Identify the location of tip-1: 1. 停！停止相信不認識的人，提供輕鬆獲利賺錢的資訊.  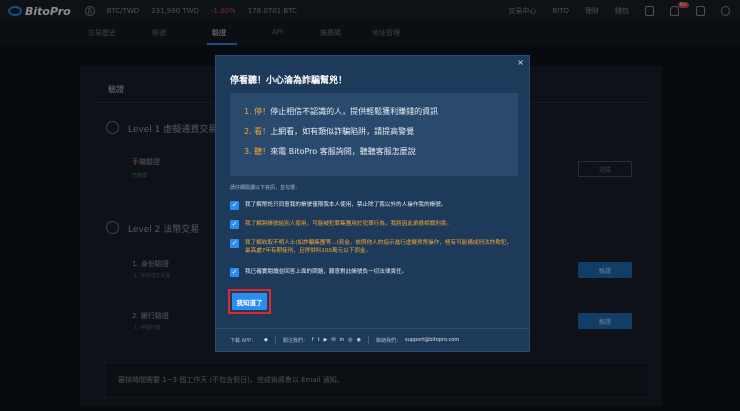
(341, 111).